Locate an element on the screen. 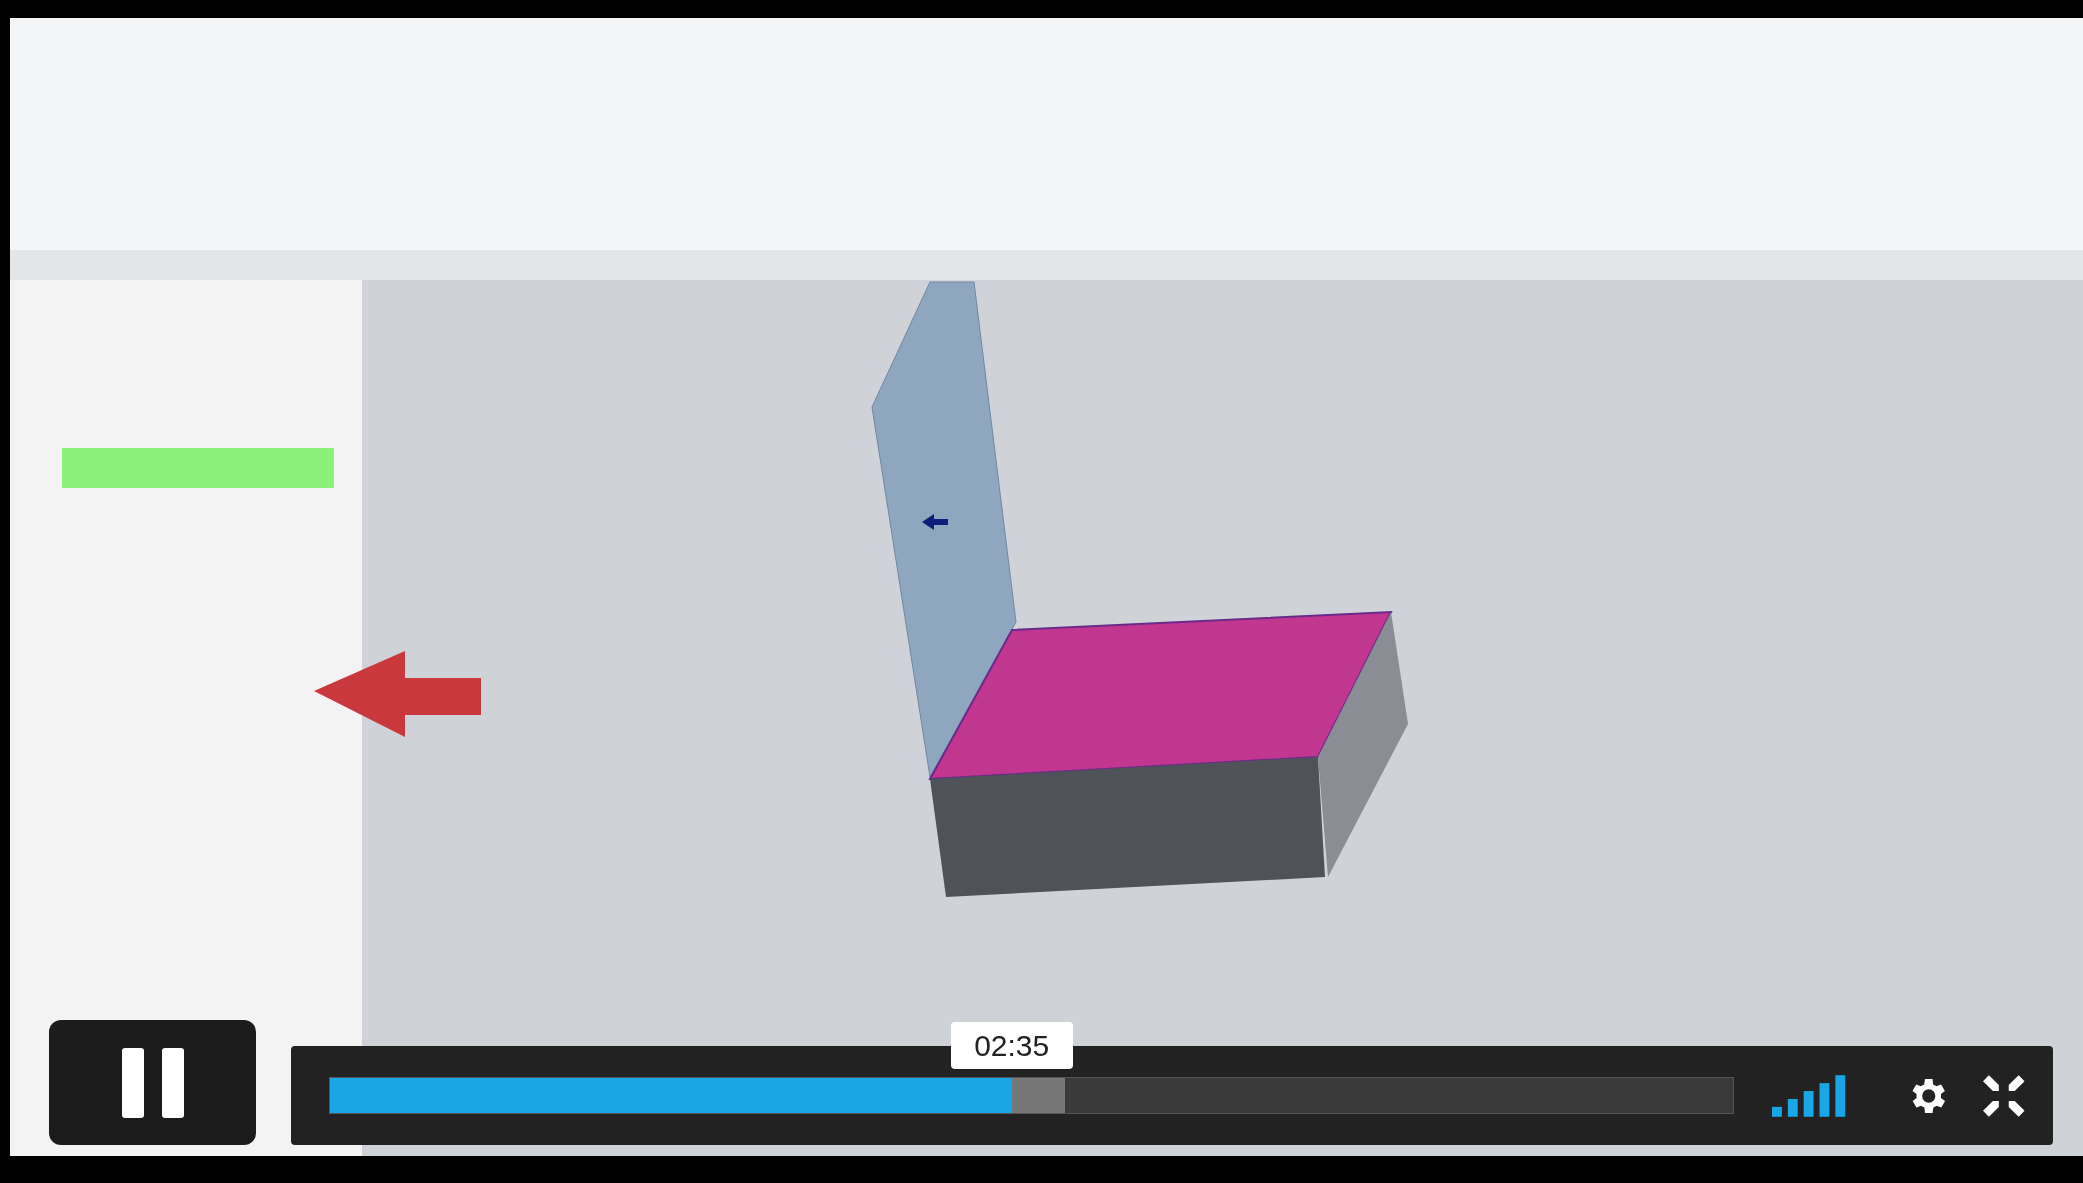  pause-icon is located at coordinates (152, 1082).